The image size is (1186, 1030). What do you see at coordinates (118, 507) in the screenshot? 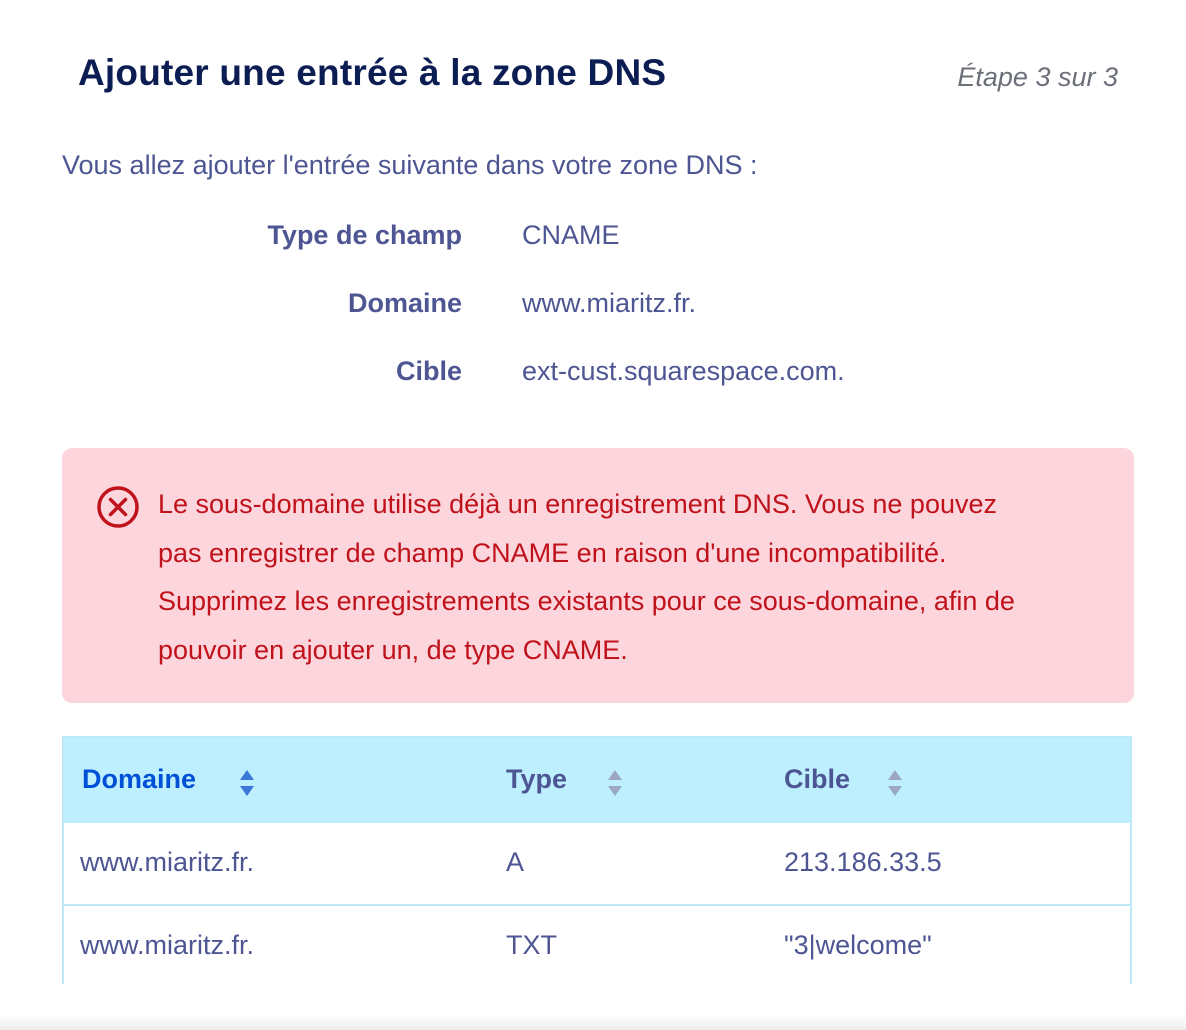
I see `error-circle-x-icon` at bounding box center [118, 507].